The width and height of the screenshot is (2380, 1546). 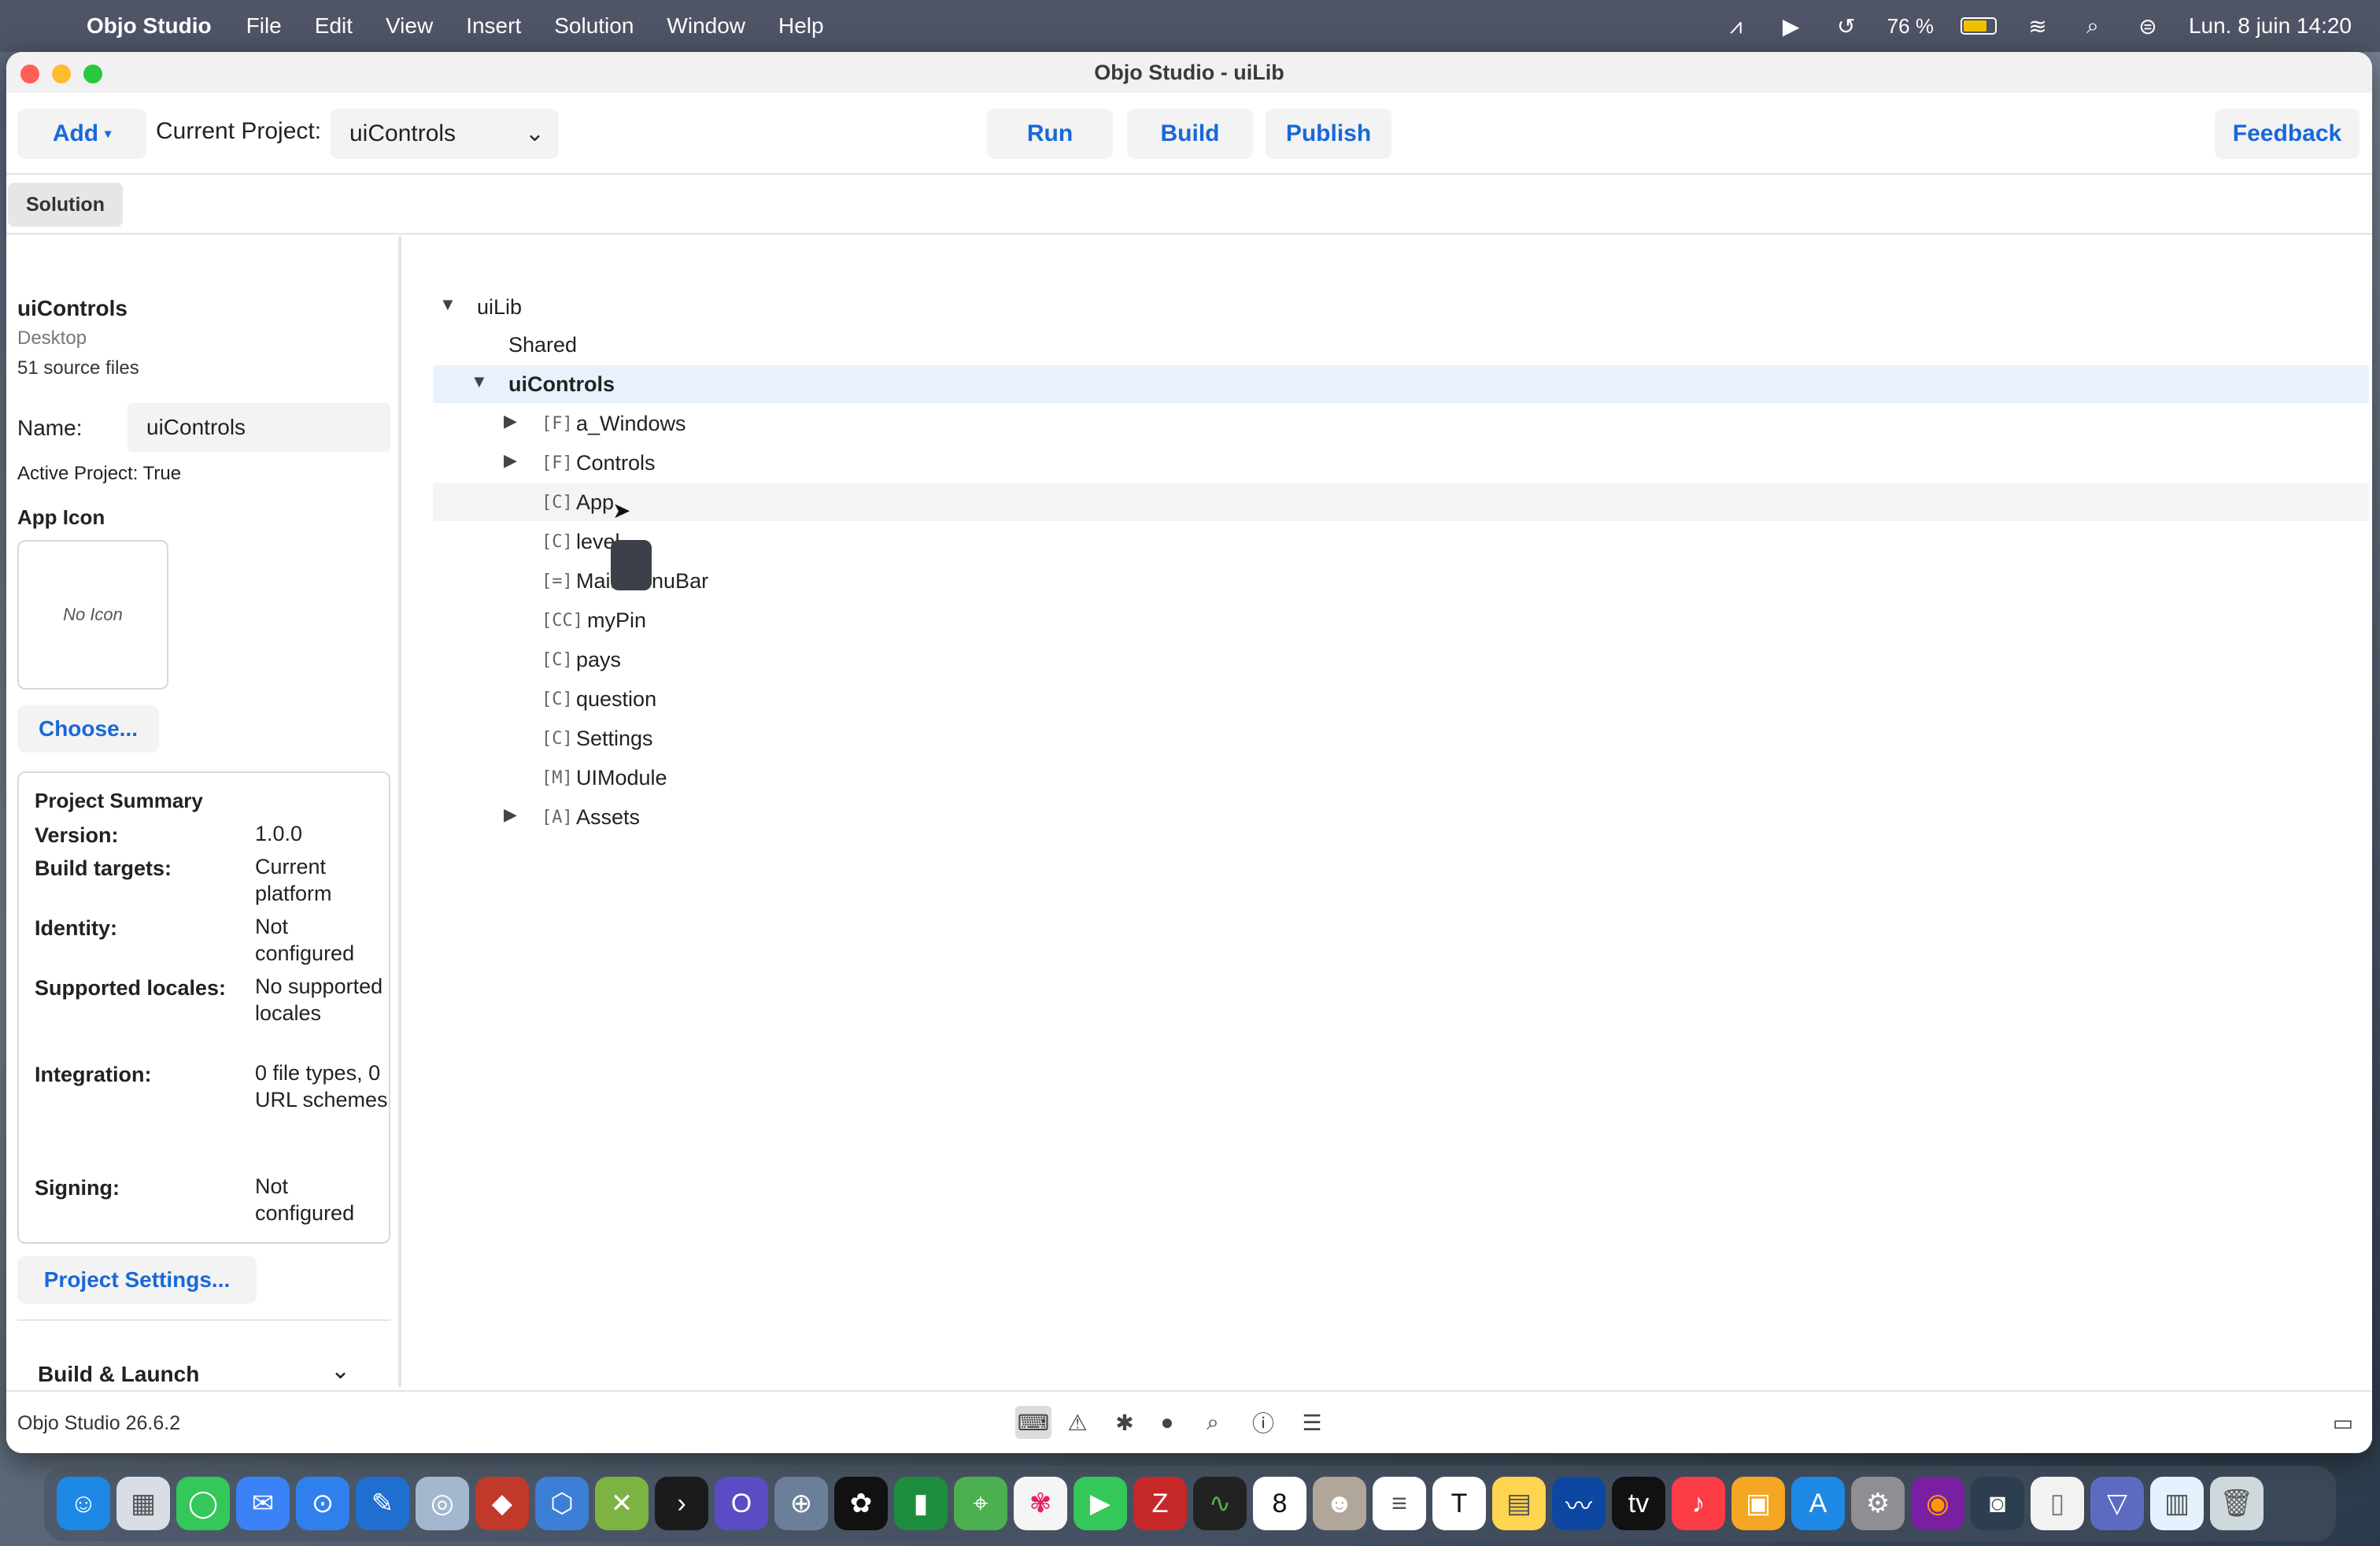 What do you see at coordinates (1401, 423) in the screenshot?
I see `tree-row: ▶ [F] a_Windows` at bounding box center [1401, 423].